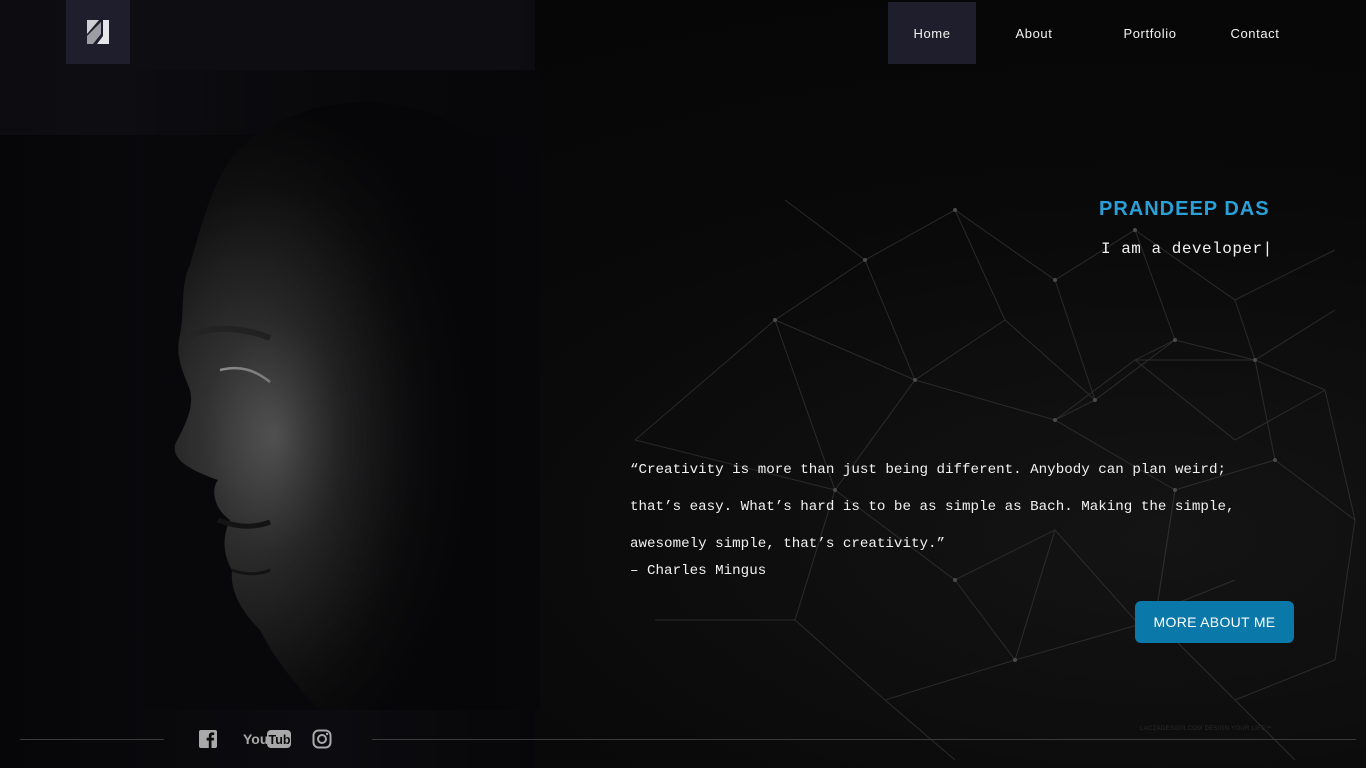  Describe the element at coordinates (92, 739) in the screenshot. I see `footer-divider-left` at that location.